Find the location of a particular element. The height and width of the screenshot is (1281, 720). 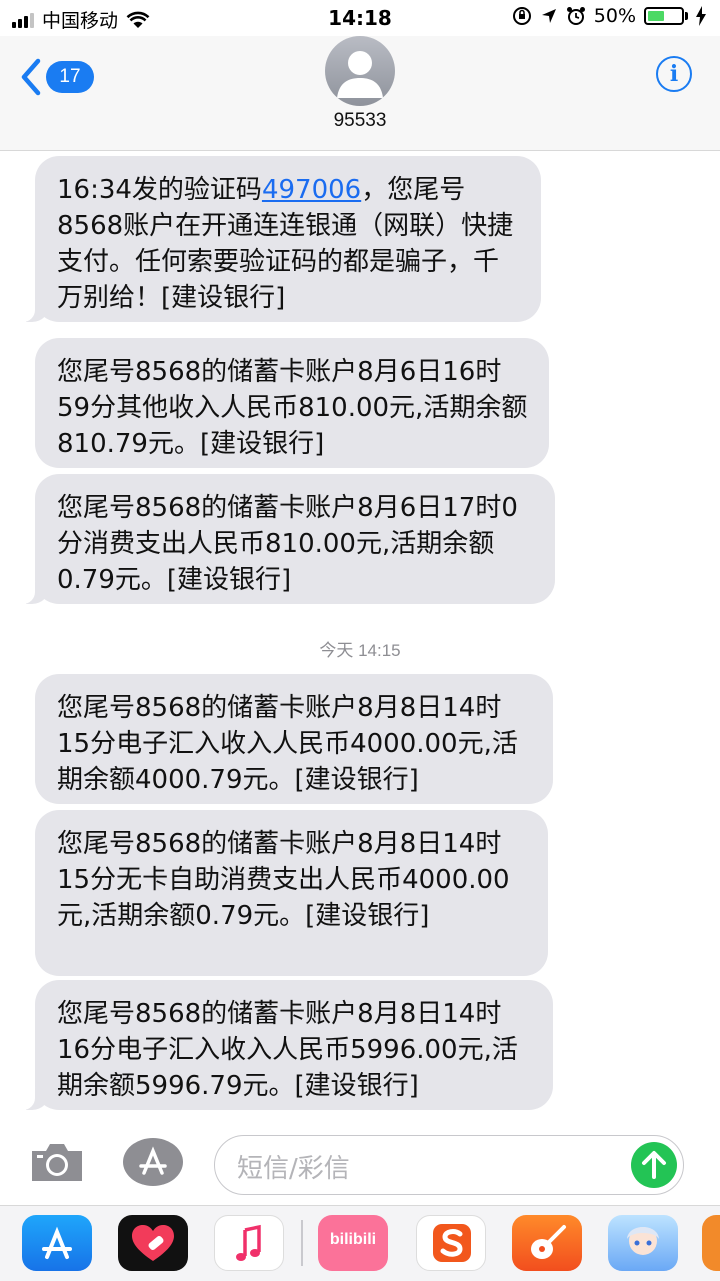

anime-game-drawer-item is located at coordinates (643, 1243).